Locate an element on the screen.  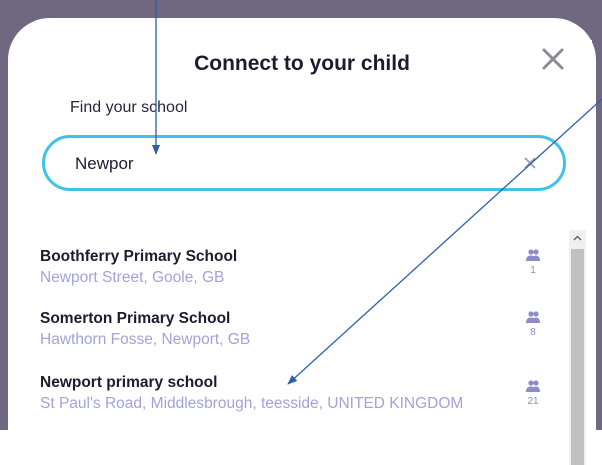
member-count-value: 1 is located at coordinates (533, 270).